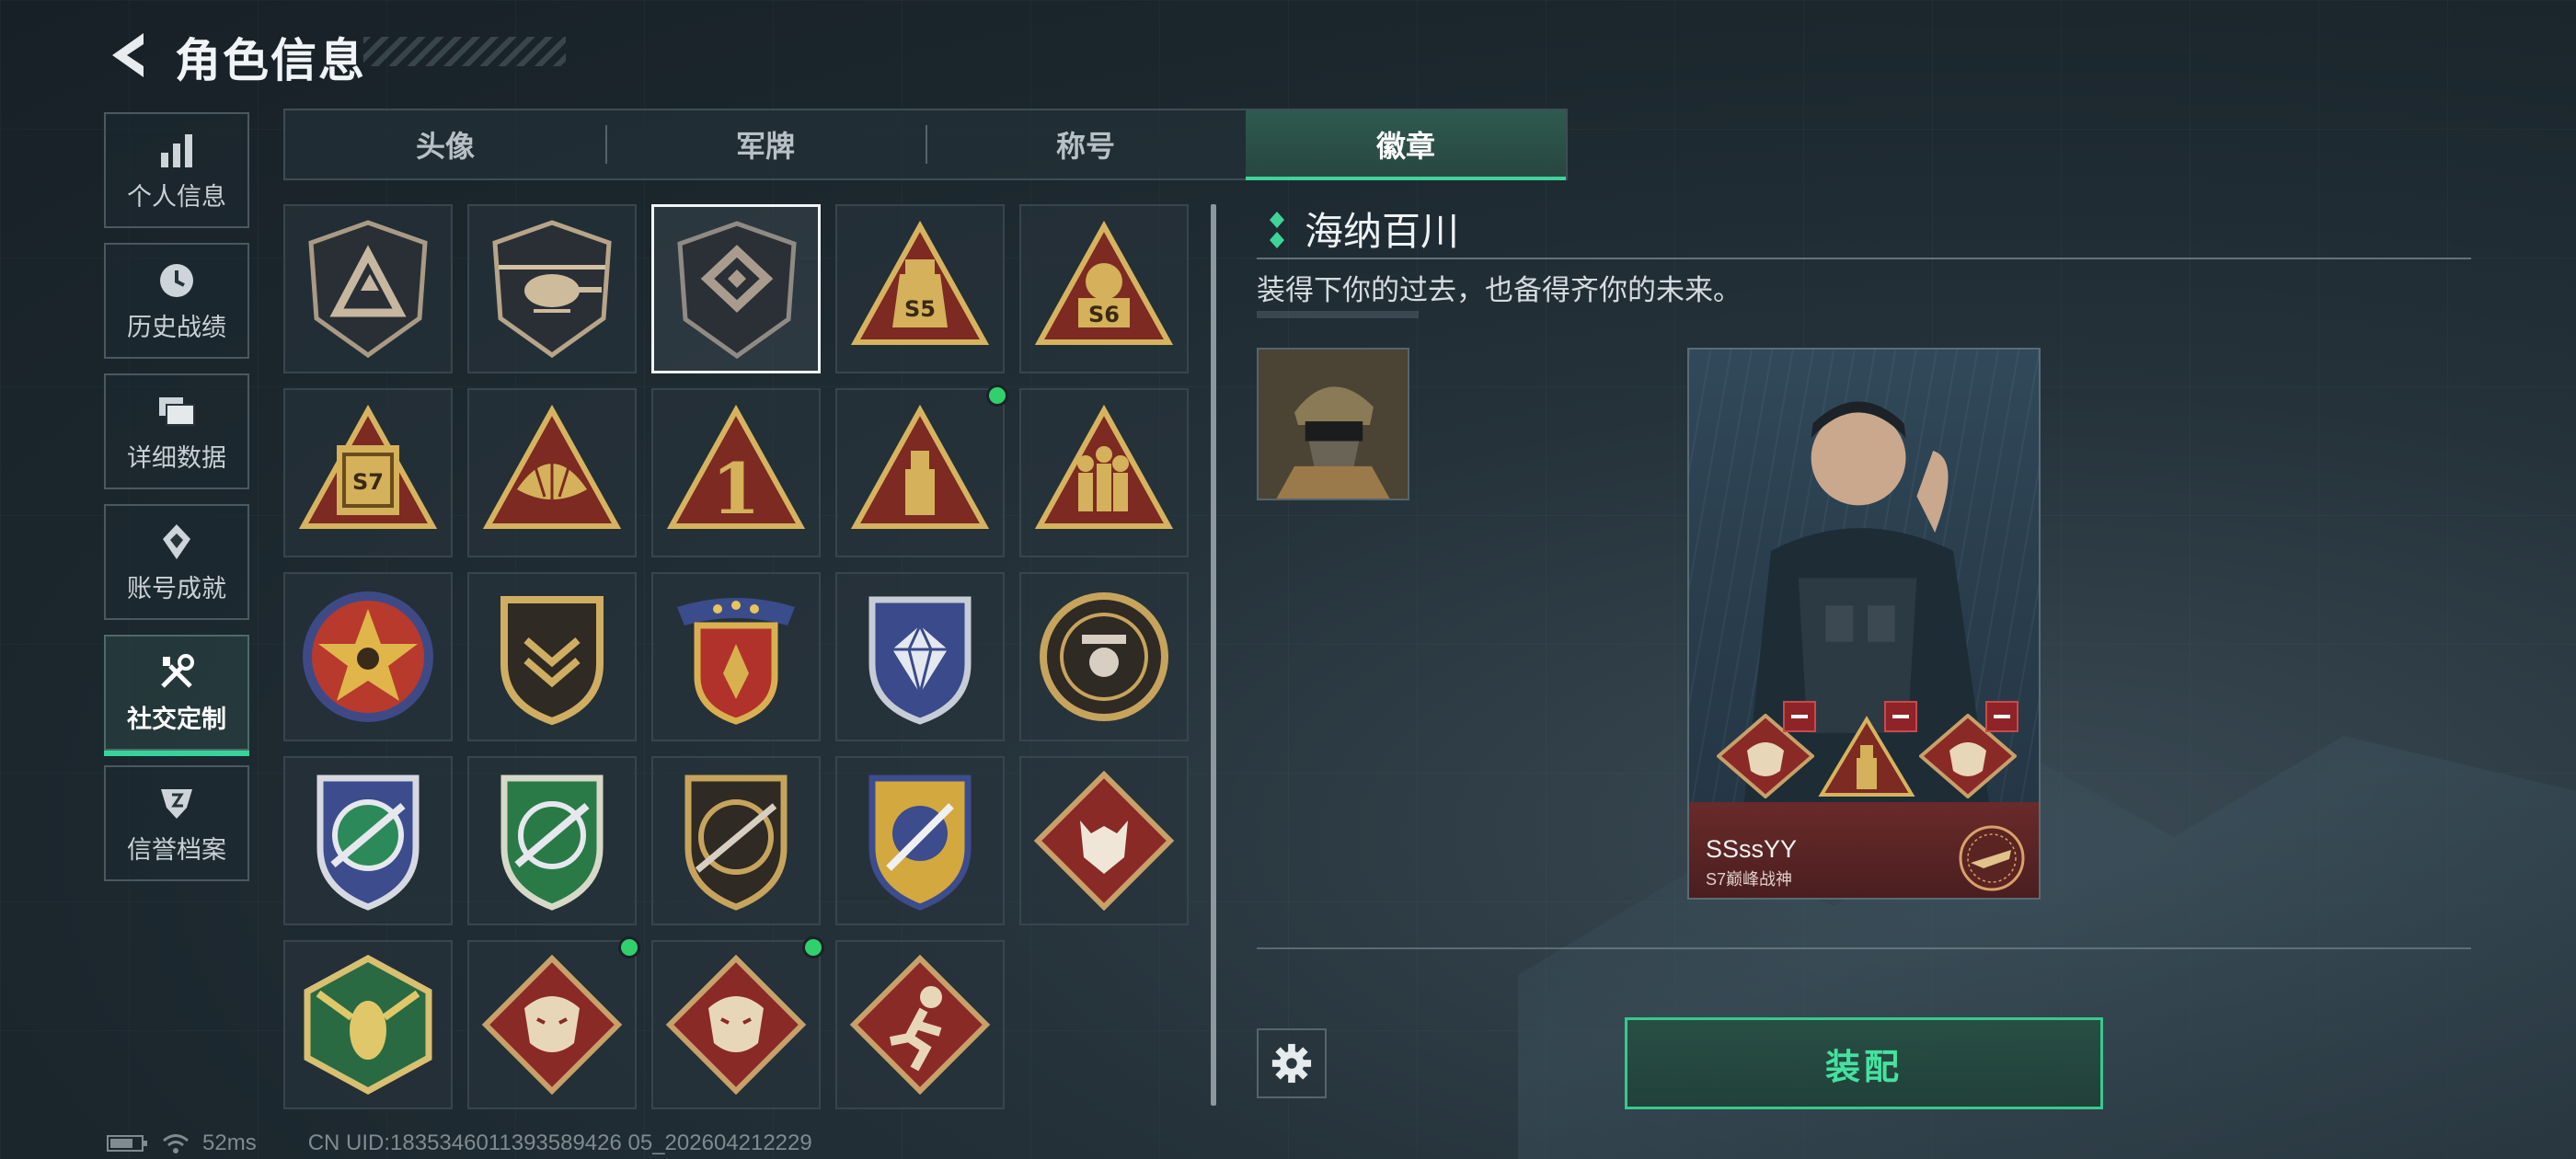 The height and width of the screenshot is (1159, 2576). What do you see at coordinates (1213, 655) in the screenshot?
I see `grid-scrollbar` at bounding box center [1213, 655].